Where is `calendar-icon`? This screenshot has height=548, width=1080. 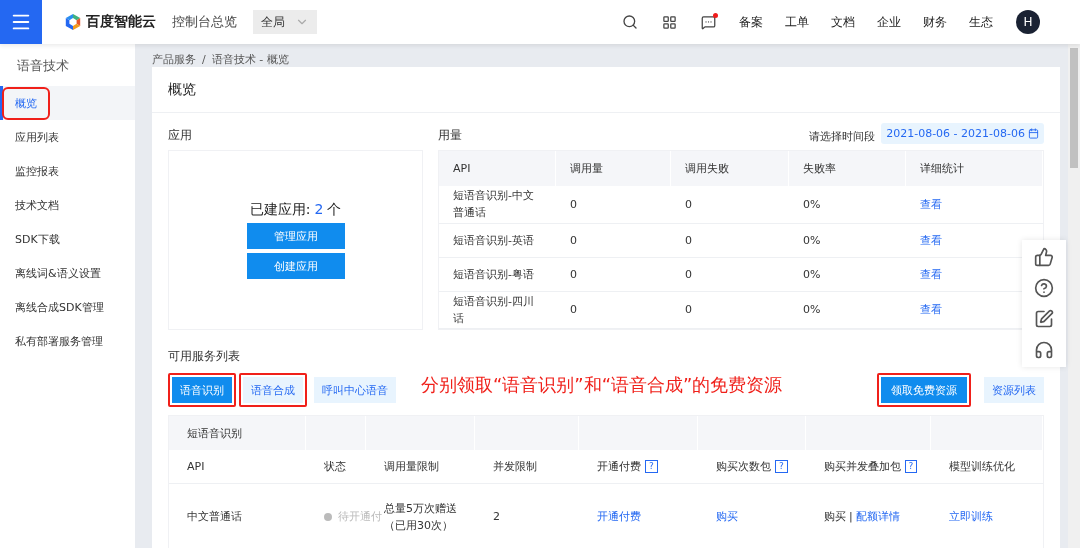
calendar-icon is located at coordinates (1033, 133).